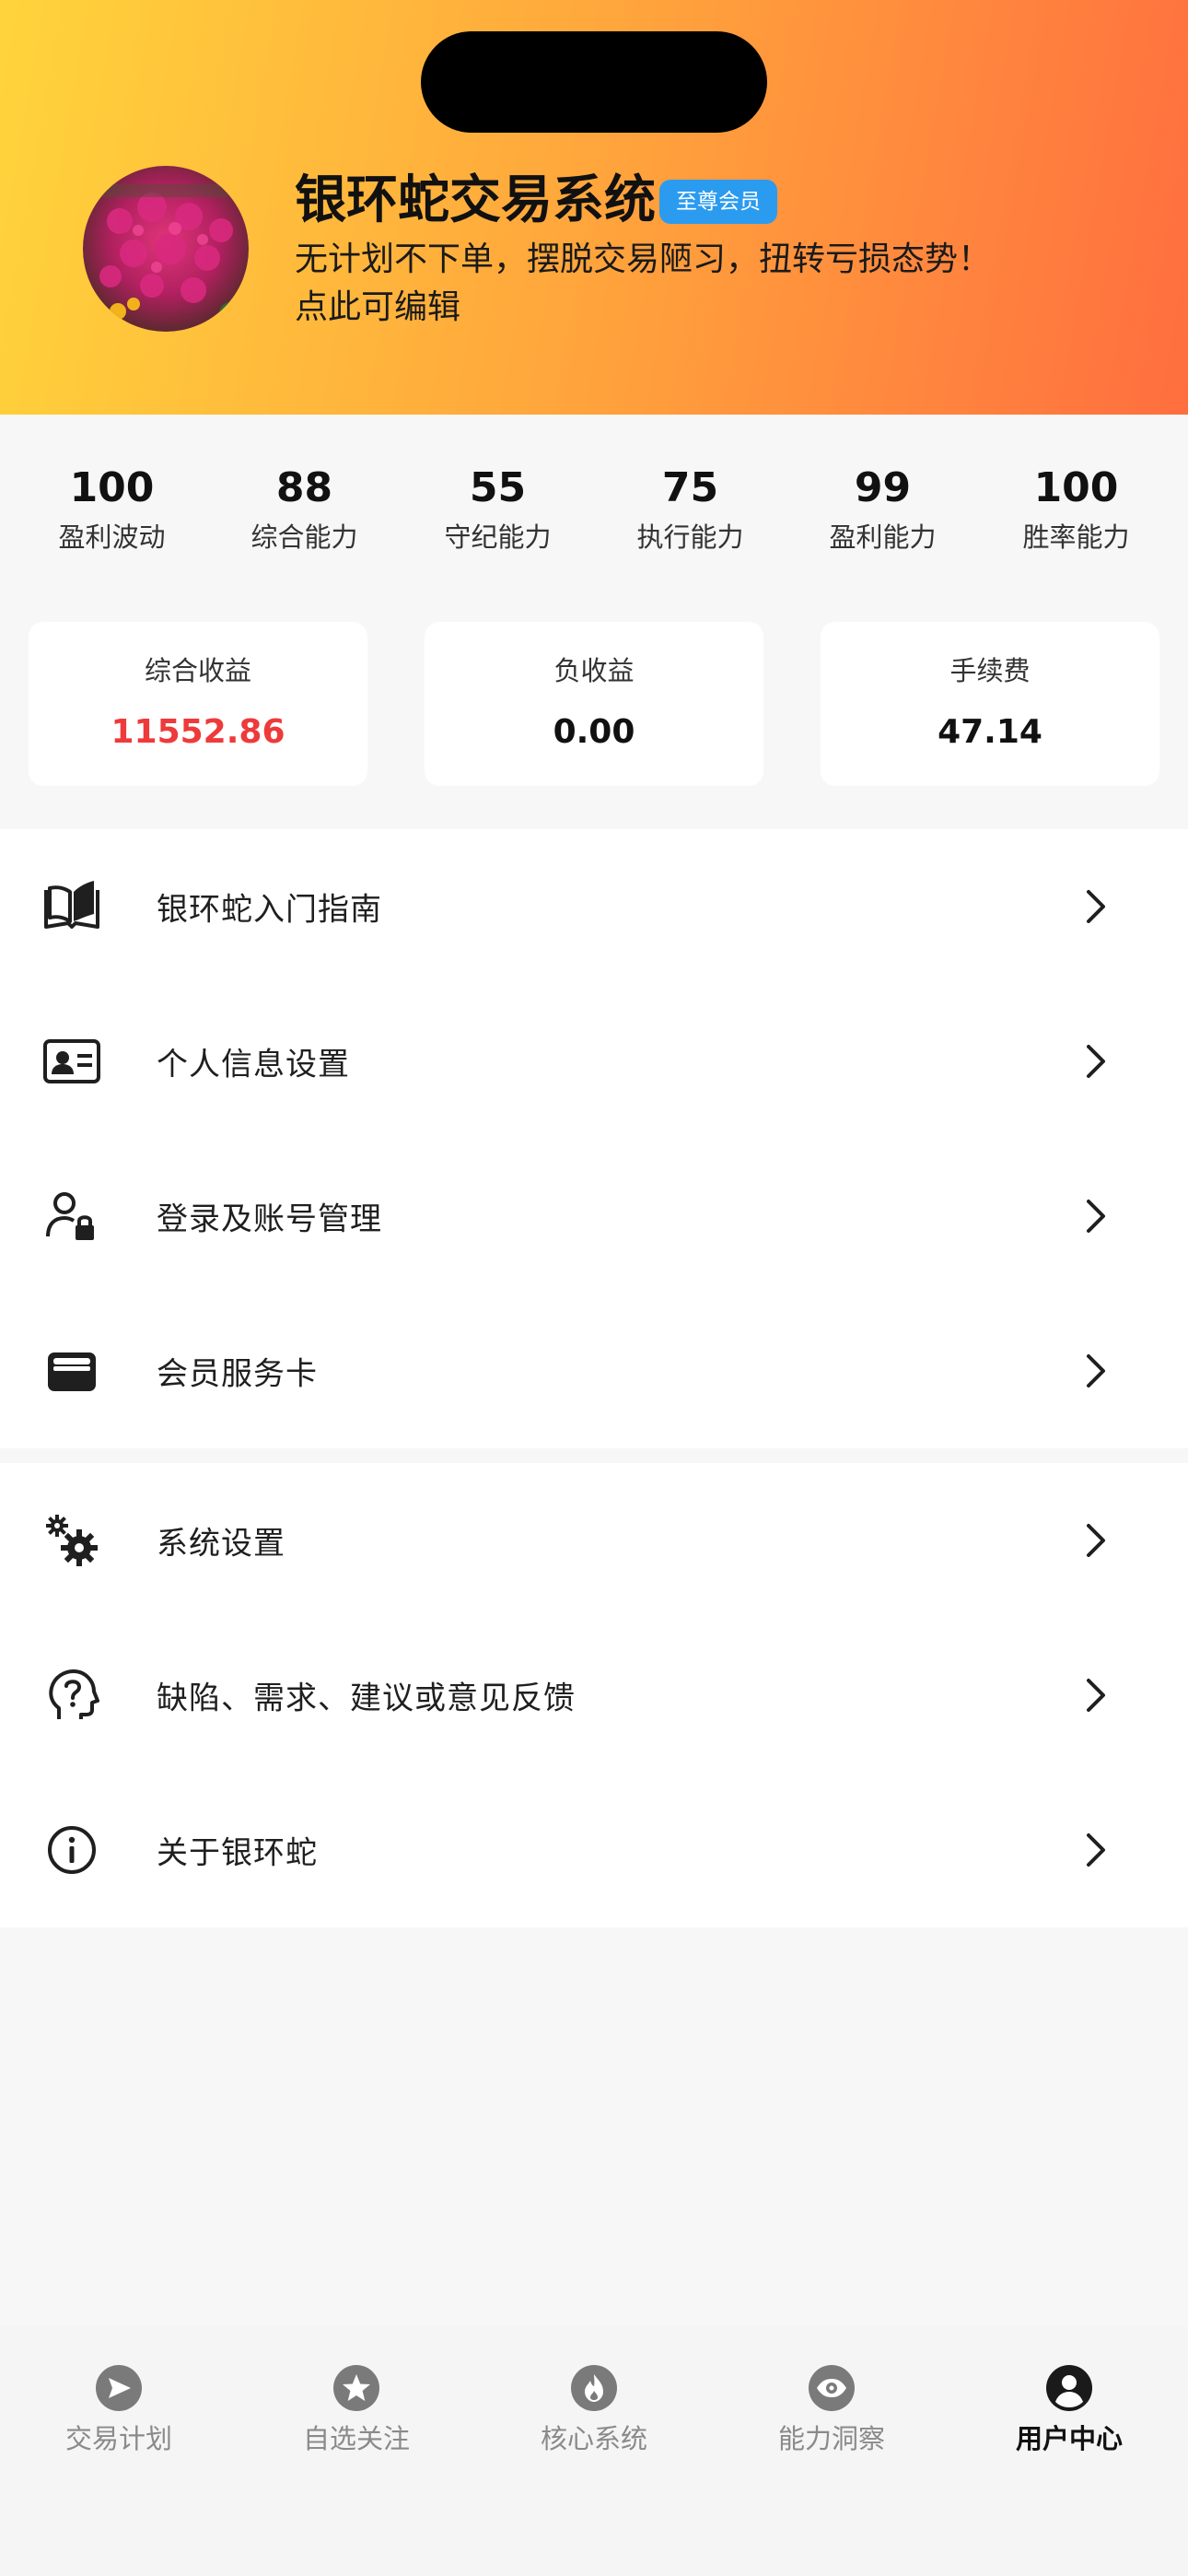 This screenshot has height=2576, width=1188. I want to click on id-card-icon, so click(71, 1061).